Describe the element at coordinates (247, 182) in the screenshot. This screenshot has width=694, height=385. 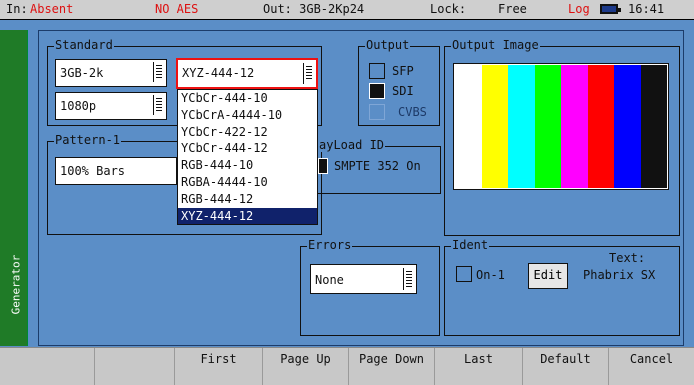
I see `colour-space-option: RGBA-4444-10` at that location.